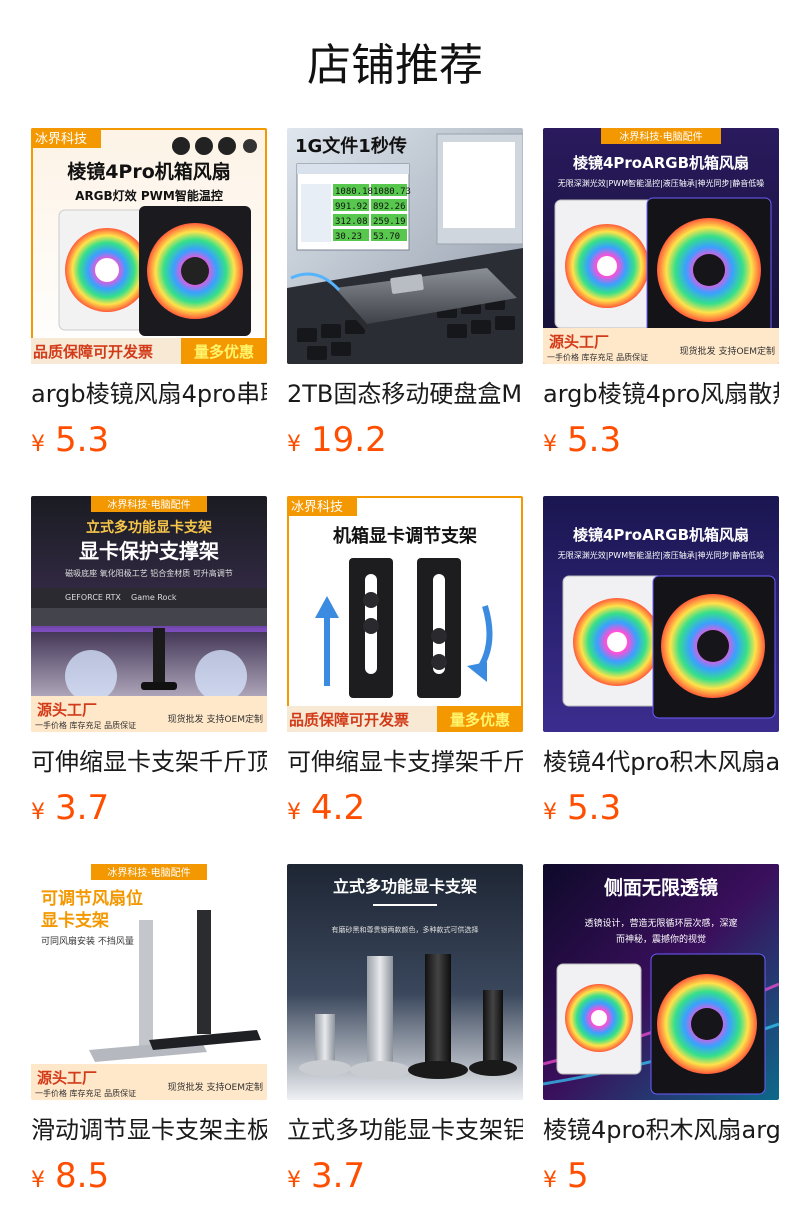  Describe the element at coordinates (348, 237) in the screenshot. I see `stat-value: 30.23` at that location.